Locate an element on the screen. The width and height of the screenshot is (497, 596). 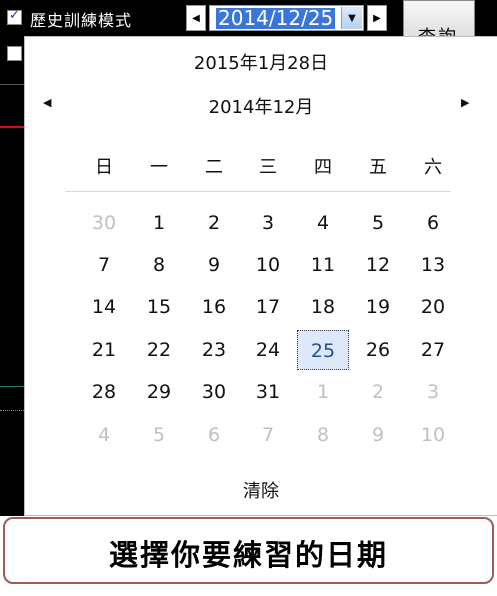
adjacent-month-day-cell: 1 is located at coordinates (323, 392).